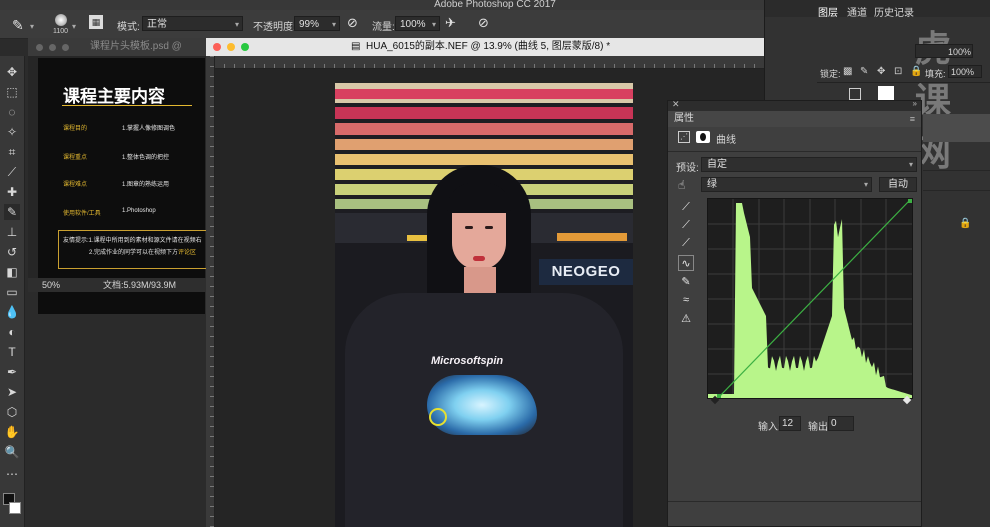 The height and width of the screenshot is (527, 990). Describe the element at coordinates (681, 185) in the screenshot. I see `targeted-adjustment-icon: ☝` at that location.